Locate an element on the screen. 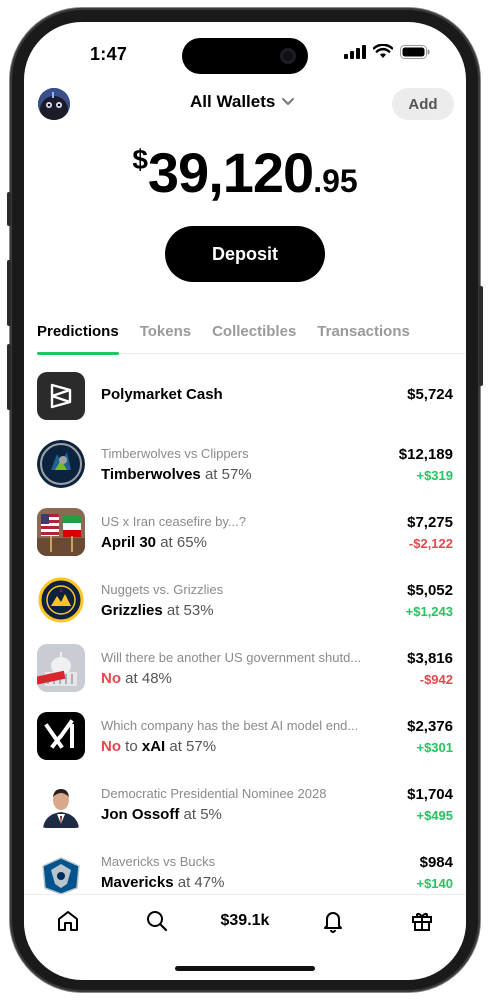  position-amount: $12,189 is located at coordinates (425, 454).